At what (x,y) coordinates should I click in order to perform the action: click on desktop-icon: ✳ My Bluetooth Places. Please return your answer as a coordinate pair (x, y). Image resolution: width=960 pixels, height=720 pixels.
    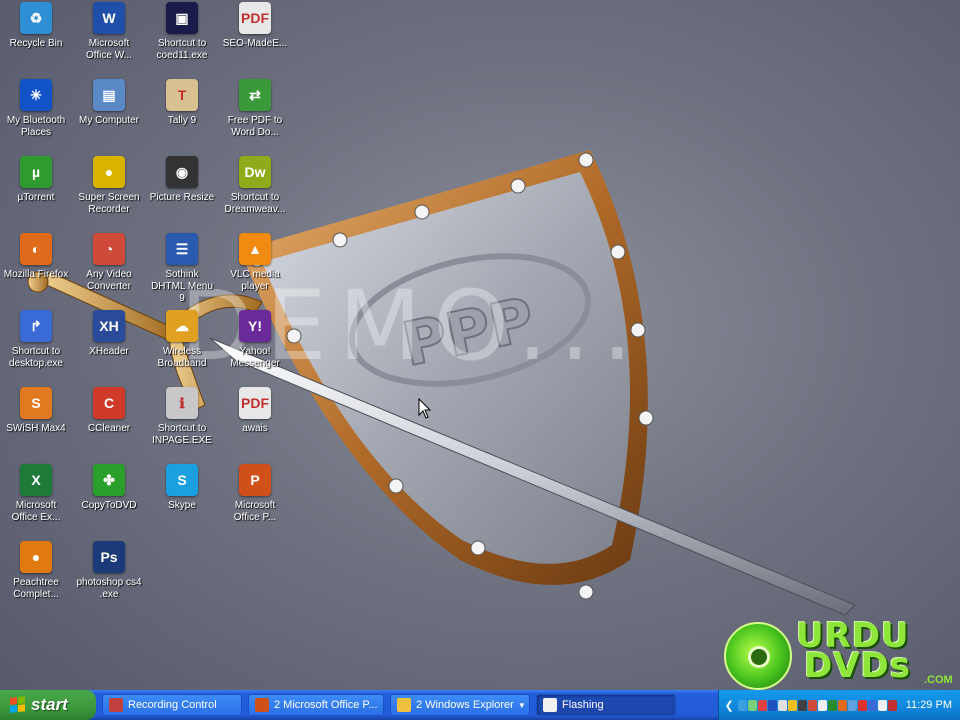
    Looking at the image, I should click on (36, 109).